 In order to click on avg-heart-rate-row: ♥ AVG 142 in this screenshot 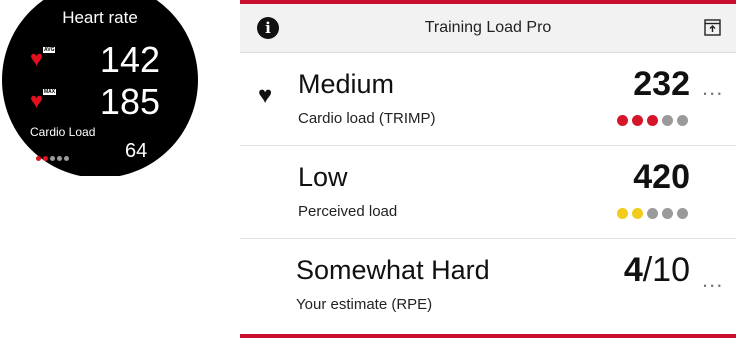, I will do `click(95, 60)`.